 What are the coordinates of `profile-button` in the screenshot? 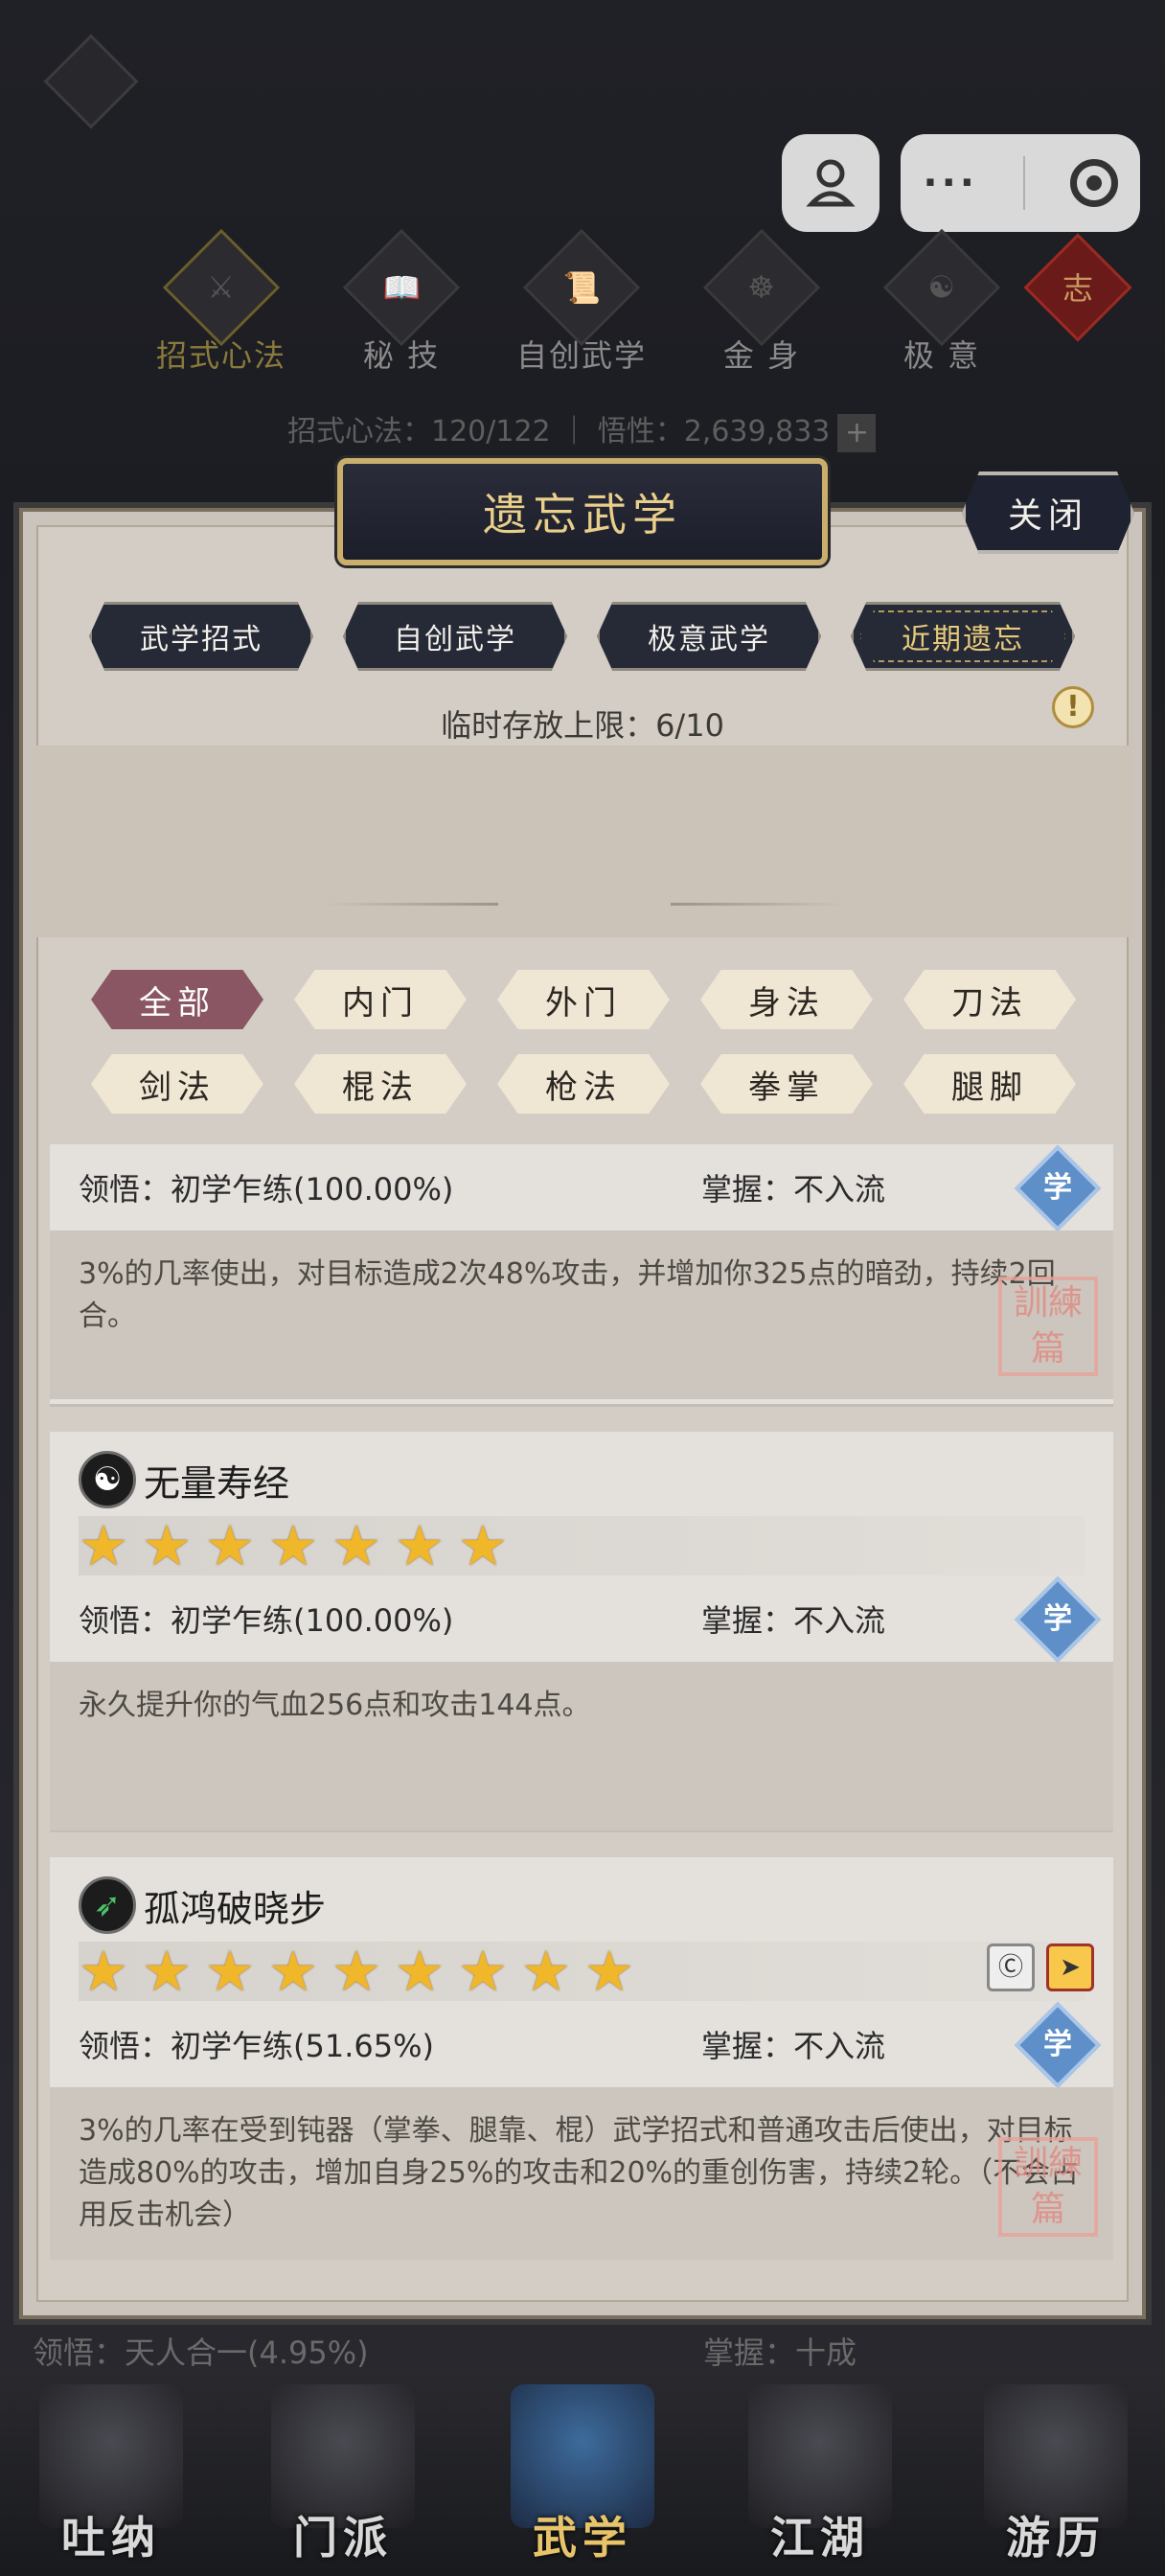 It's located at (830, 183).